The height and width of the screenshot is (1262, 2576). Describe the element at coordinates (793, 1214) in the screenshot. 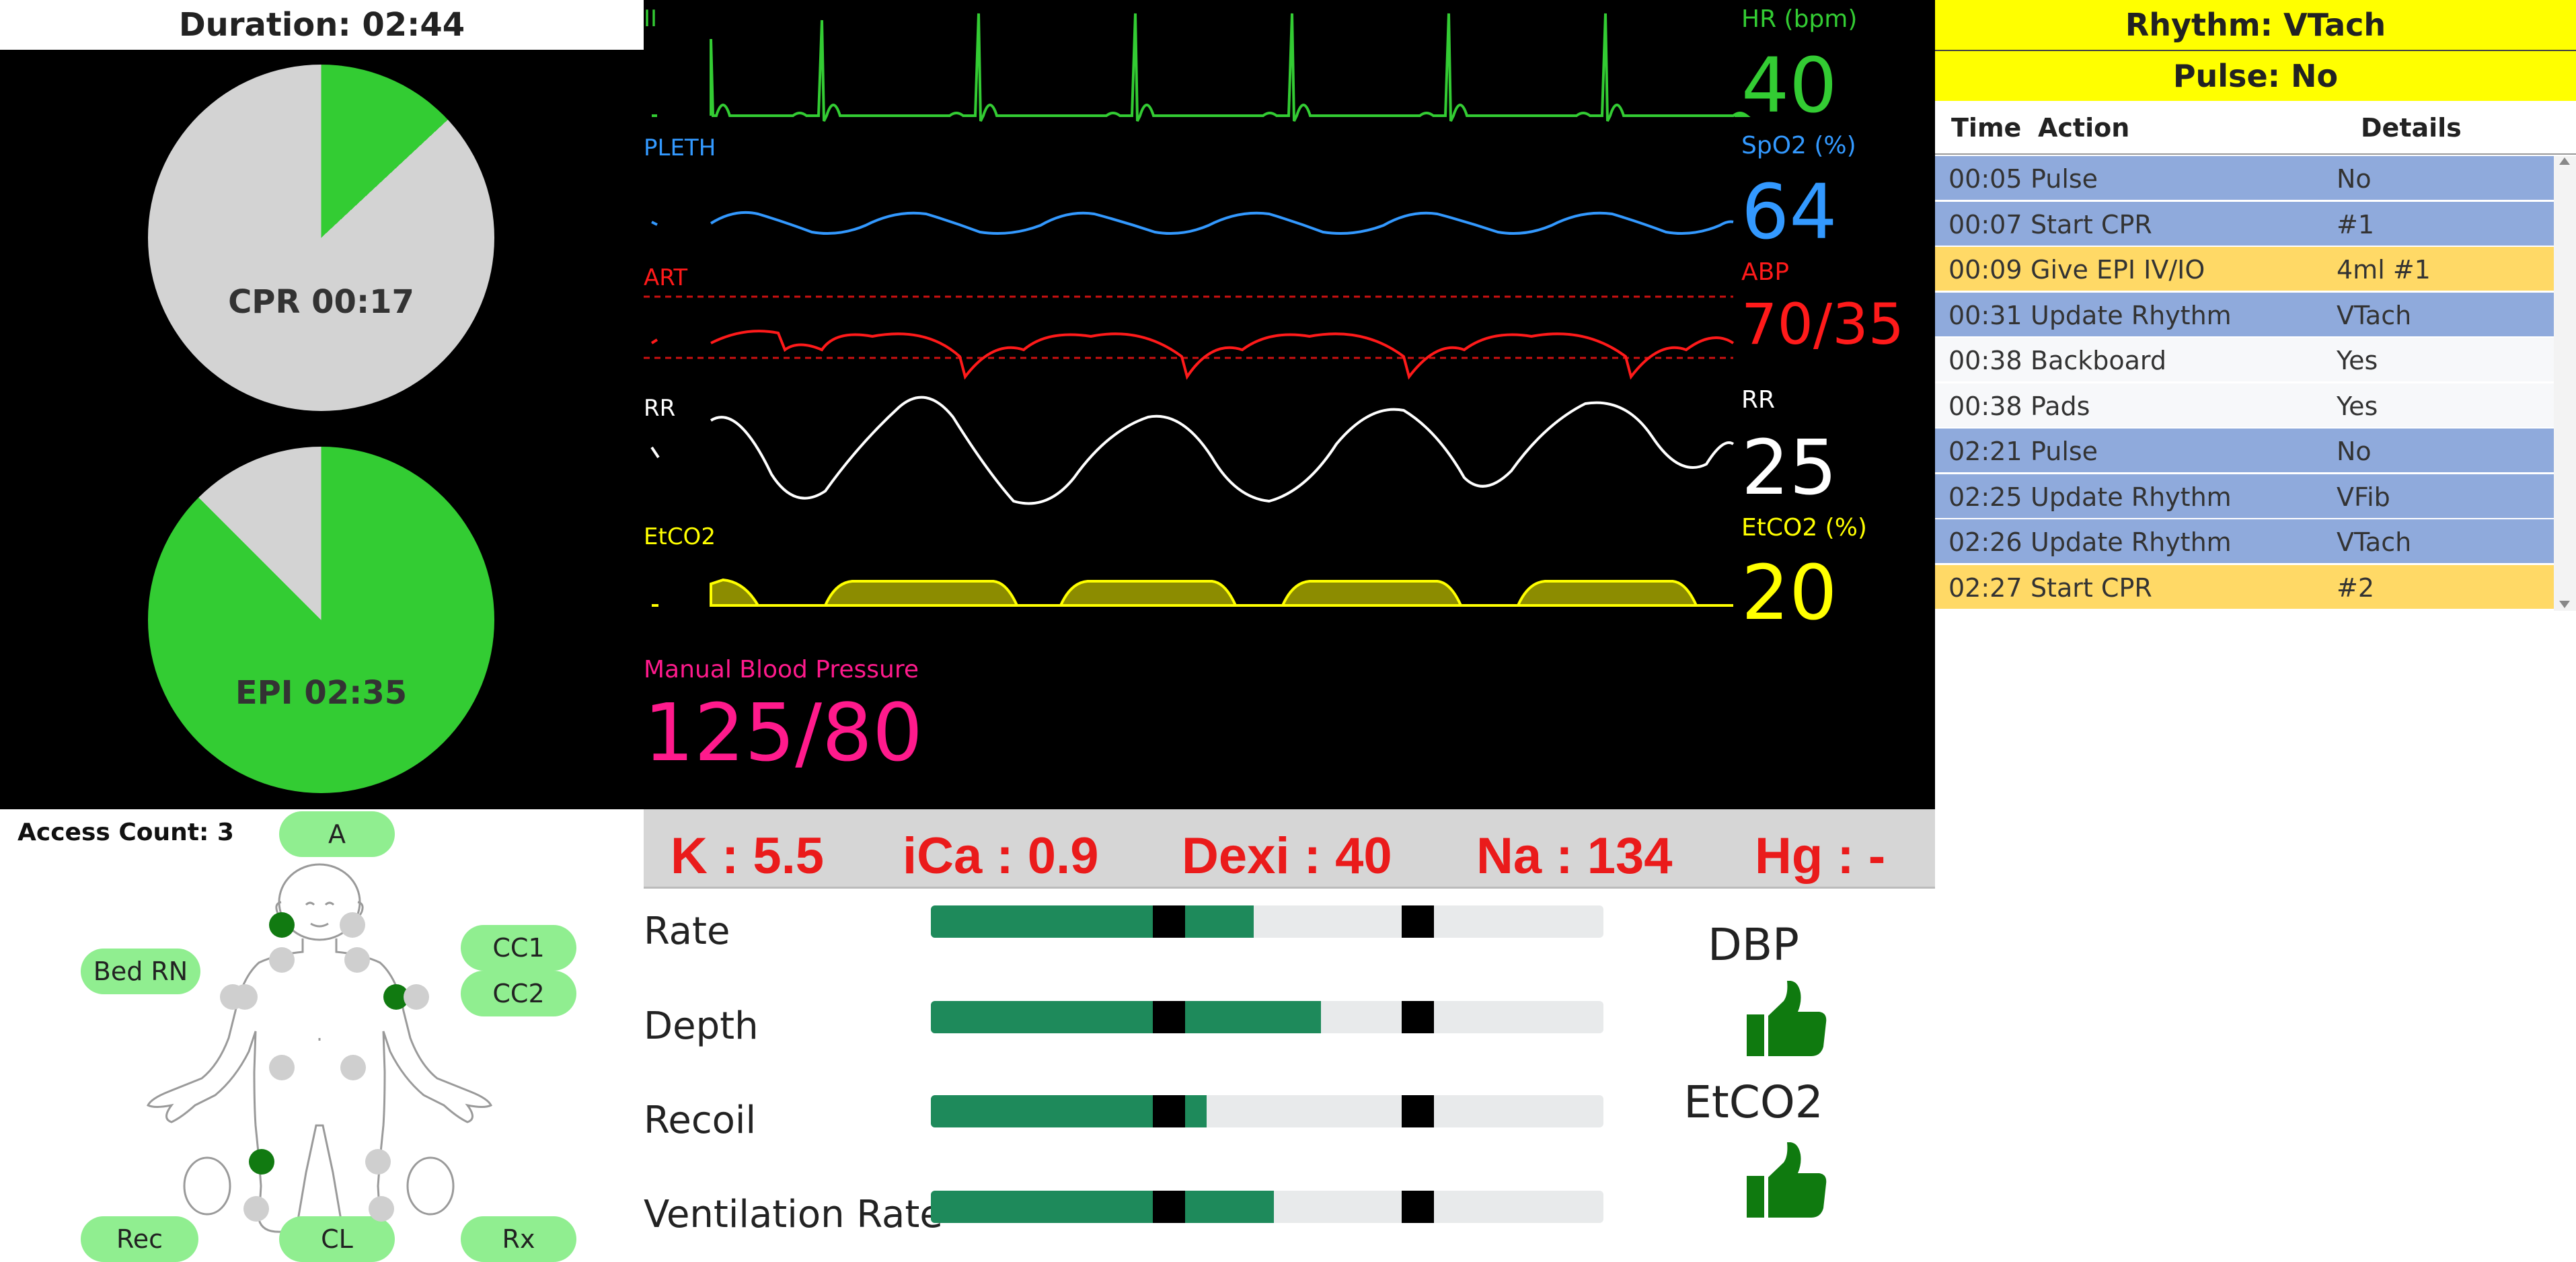

I see `ventilation-rate-label: Ventilation Rate` at that location.